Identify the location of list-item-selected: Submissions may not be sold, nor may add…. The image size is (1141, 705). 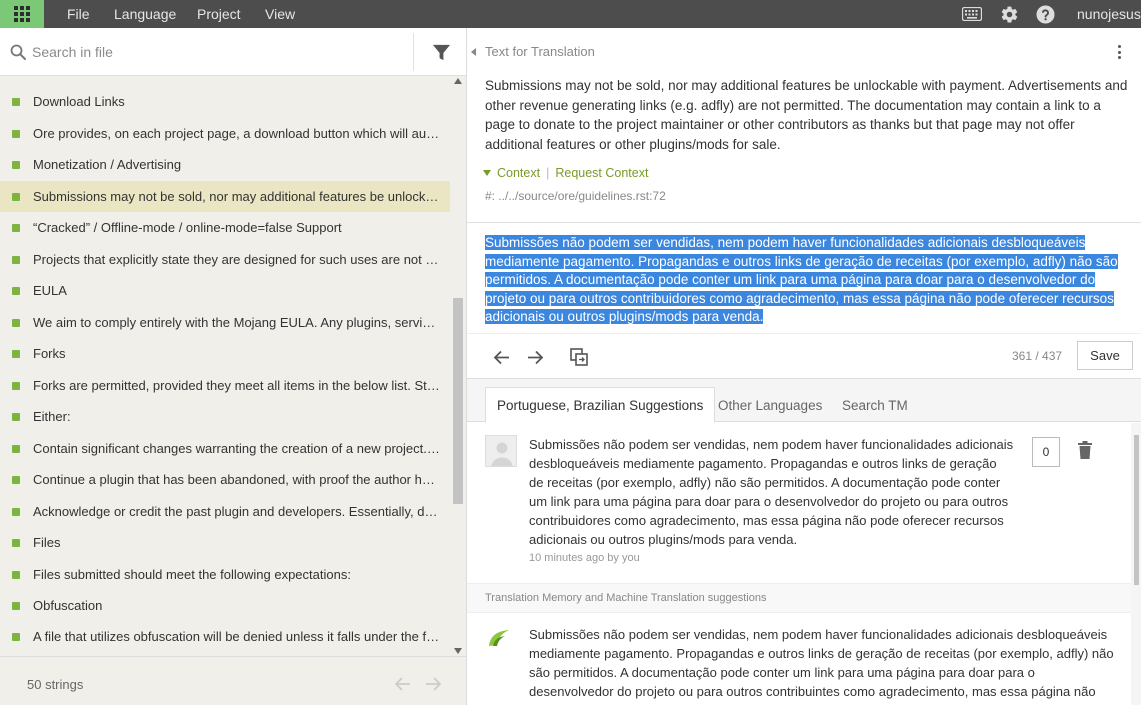
(225, 196).